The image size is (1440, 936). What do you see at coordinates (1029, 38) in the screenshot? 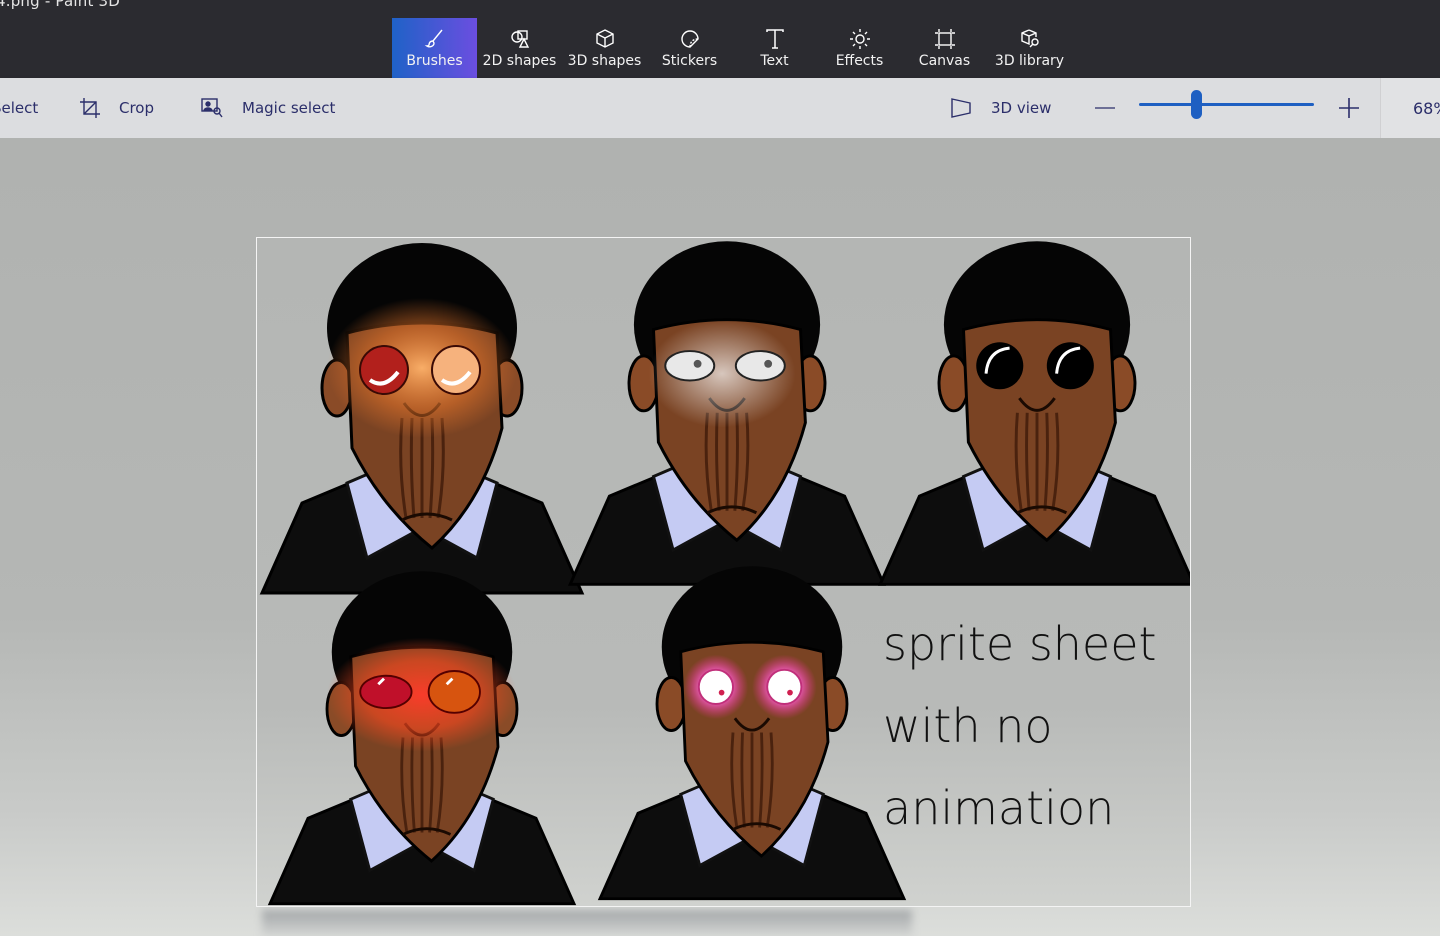
I see `3d-library-icon` at bounding box center [1029, 38].